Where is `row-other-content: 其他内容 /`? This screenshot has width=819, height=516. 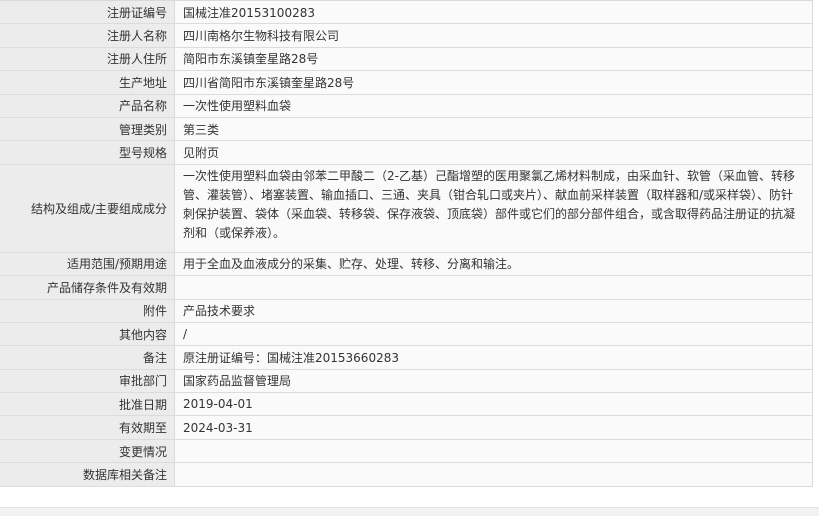 row-other-content: 其他内容 / is located at coordinates (406, 334).